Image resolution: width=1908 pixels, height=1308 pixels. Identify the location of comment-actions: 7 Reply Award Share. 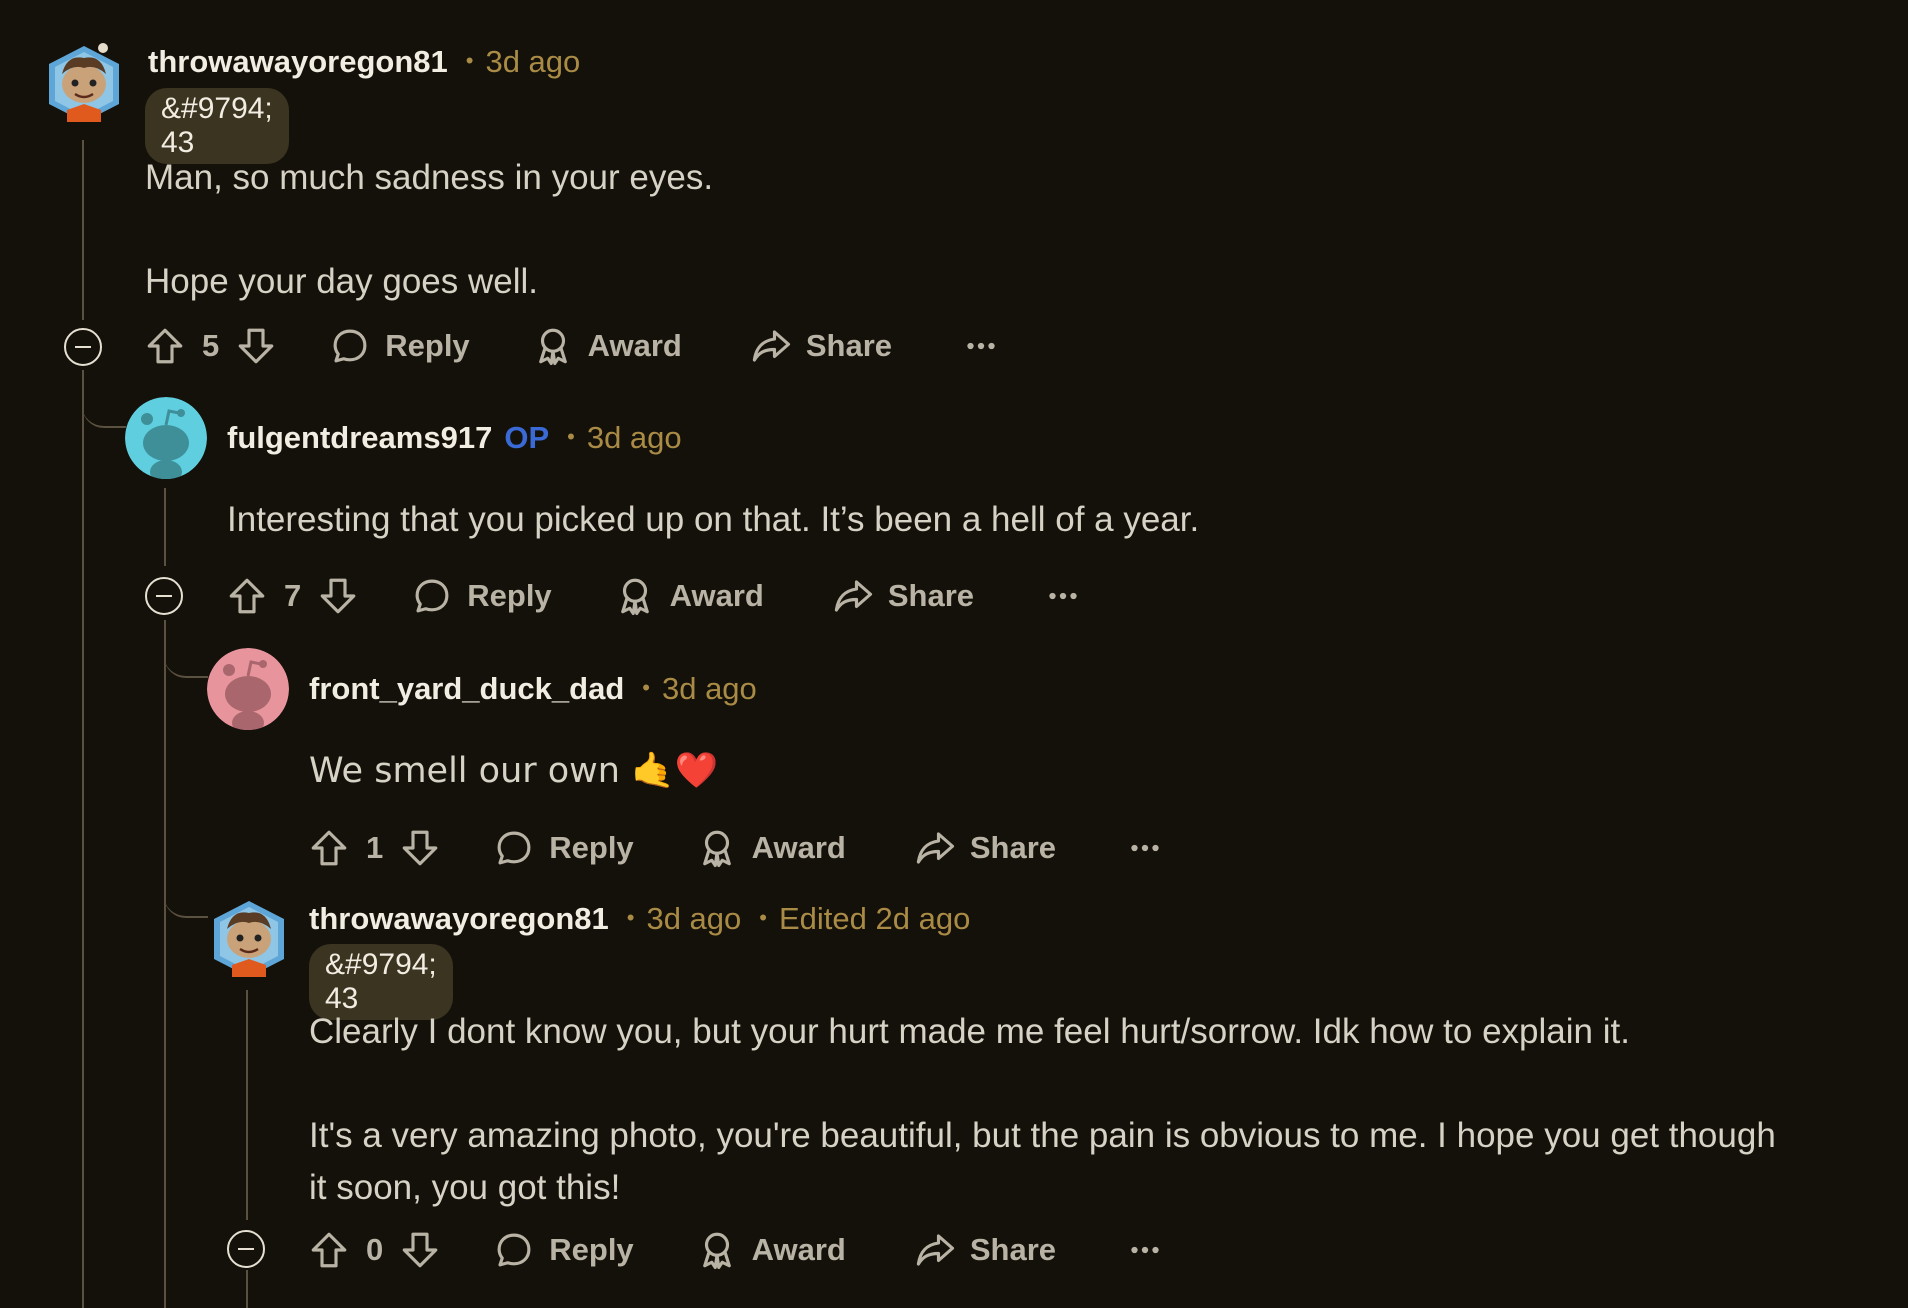
(655, 596).